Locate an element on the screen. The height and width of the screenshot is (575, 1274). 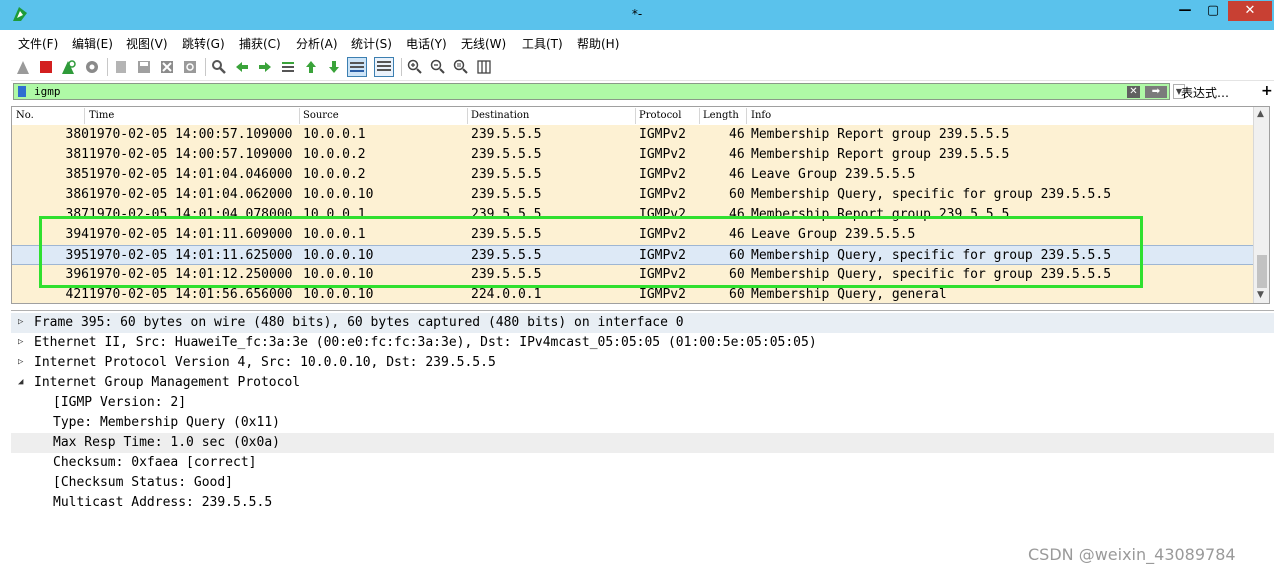
column-header-length: Length is located at coordinates (721, 115).